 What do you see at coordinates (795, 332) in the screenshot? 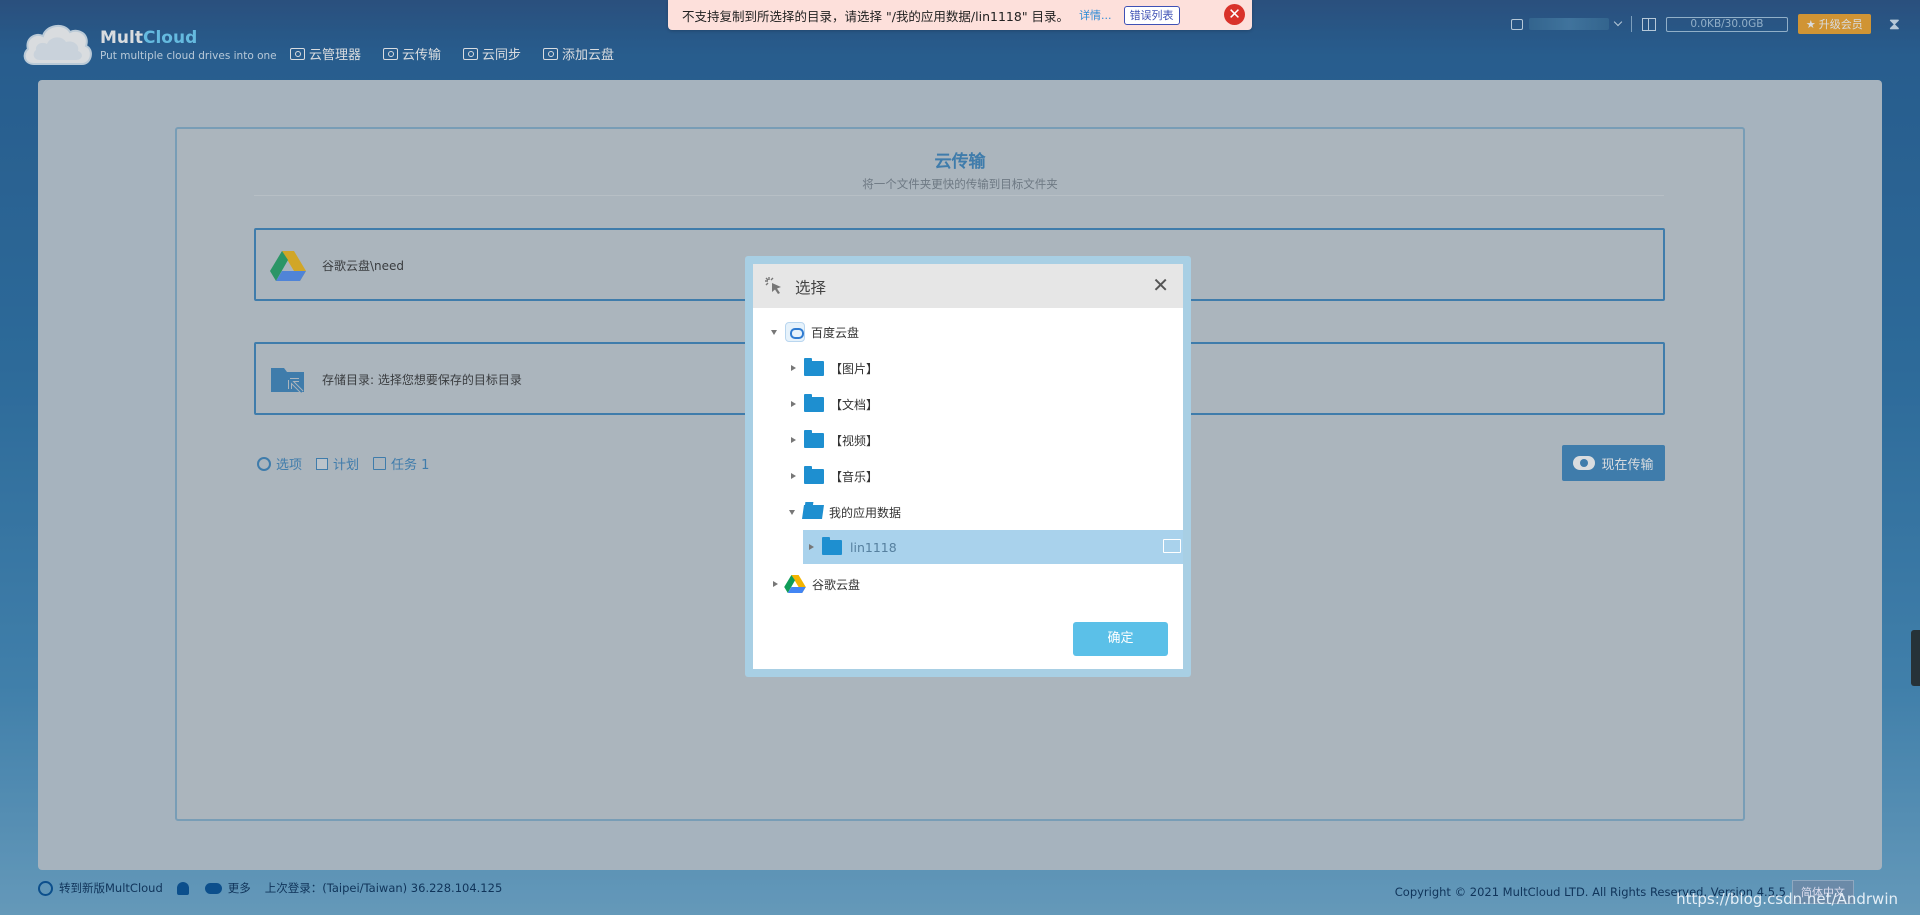
I see `baidu-cloud-icon` at bounding box center [795, 332].